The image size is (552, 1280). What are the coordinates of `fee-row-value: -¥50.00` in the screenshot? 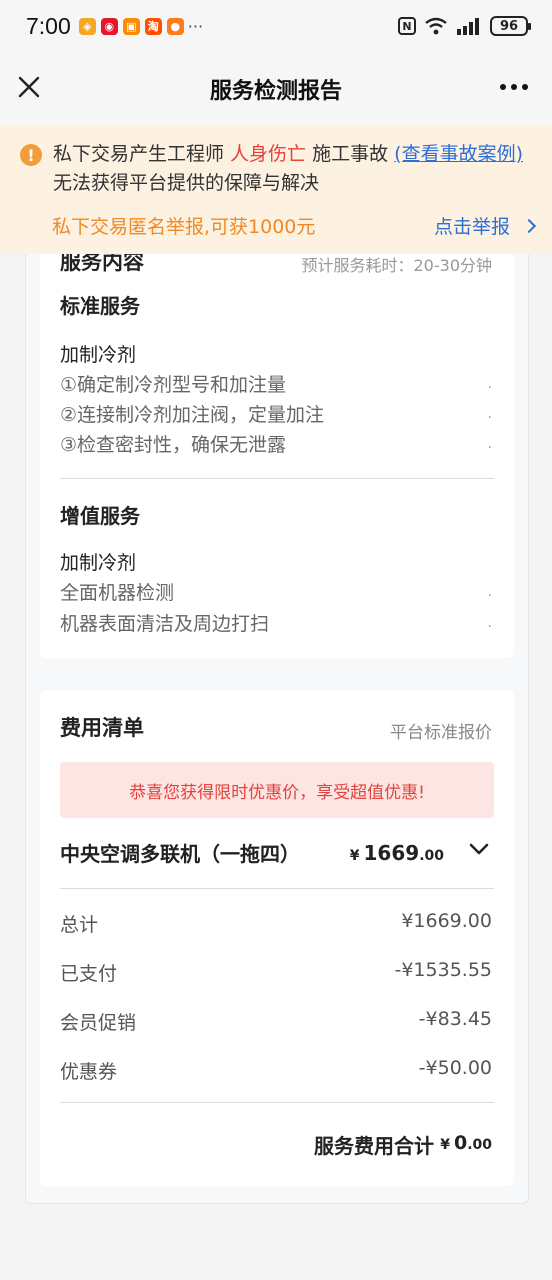 It's located at (455, 1068).